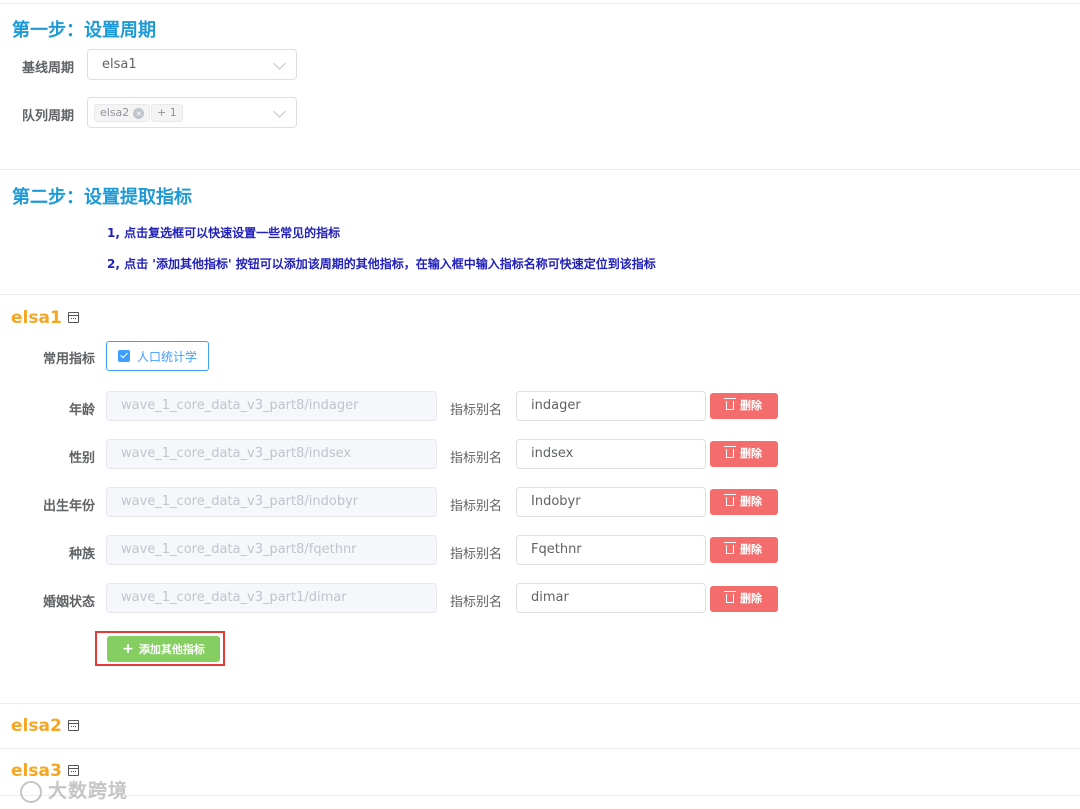 This screenshot has height=809, width=1080. Describe the element at coordinates (124, 356) in the screenshot. I see `checkbox-checked-icon` at that location.